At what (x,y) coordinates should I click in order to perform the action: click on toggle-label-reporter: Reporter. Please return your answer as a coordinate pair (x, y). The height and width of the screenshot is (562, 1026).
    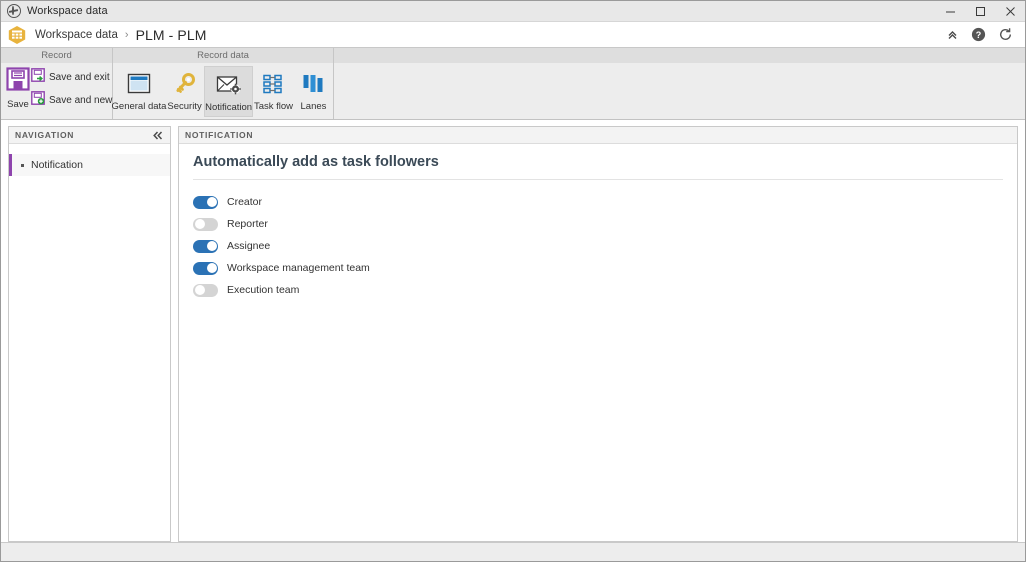
    Looking at the image, I should click on (247, 224).